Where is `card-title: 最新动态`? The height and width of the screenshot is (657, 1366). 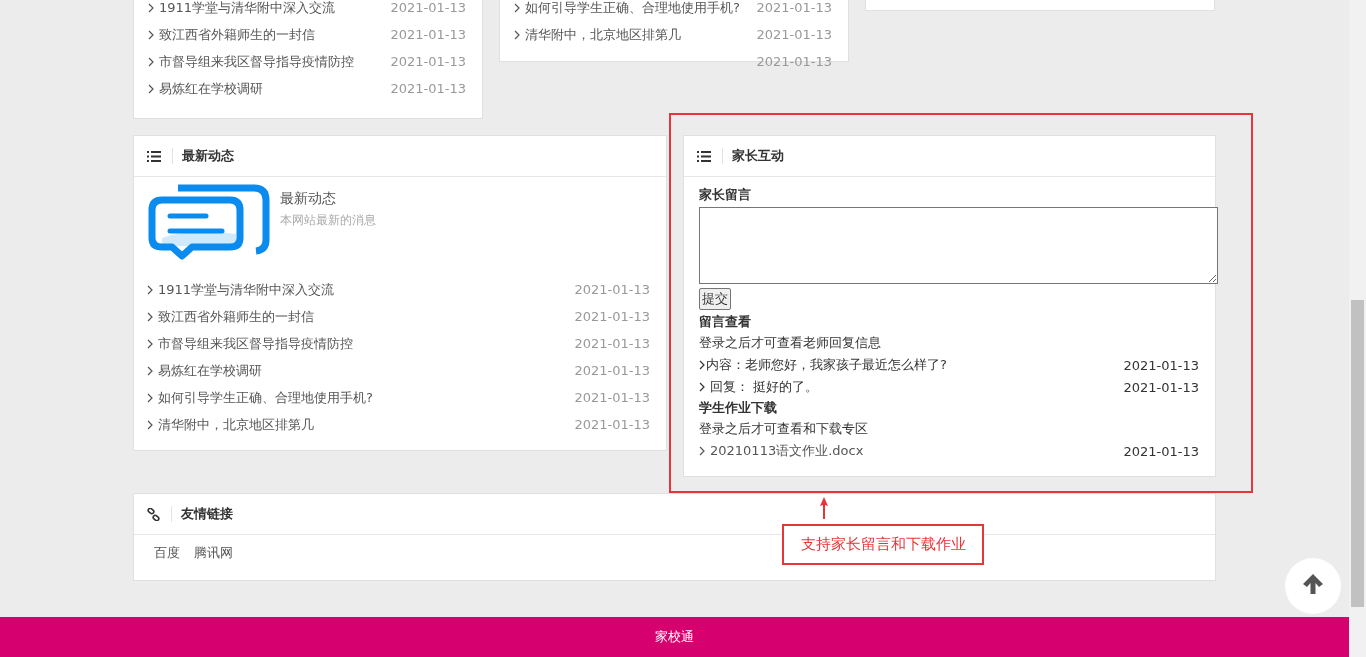 card-title: 最新动态 is located at coordinates (208, 156).